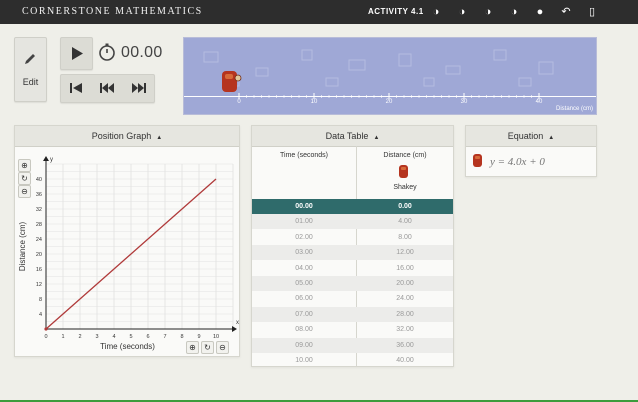 Image resolution: width=638 pixels, height=402 pixels. What do you see at coordinates (405, 206) in the screenshot?
I see `distance-cell: 0.00` at bounding box center [405, 206].